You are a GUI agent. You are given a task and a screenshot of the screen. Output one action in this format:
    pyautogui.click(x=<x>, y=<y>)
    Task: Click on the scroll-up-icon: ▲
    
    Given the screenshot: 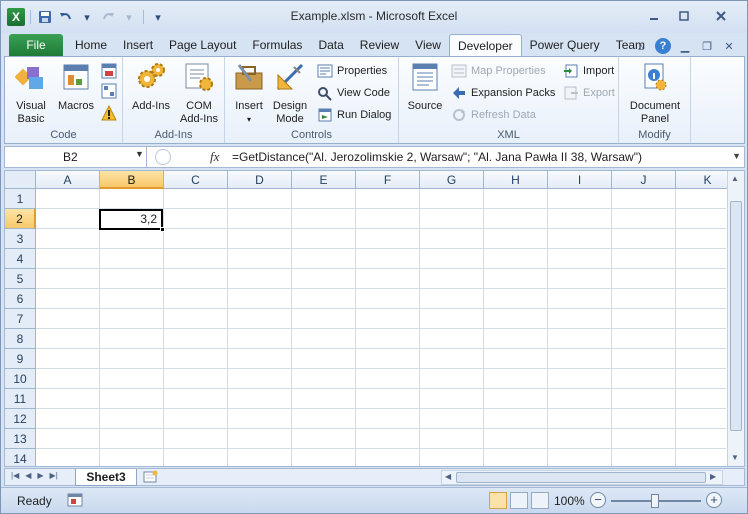 What is the action you would take?
    pyautogui.click(x=735, y=178)
    